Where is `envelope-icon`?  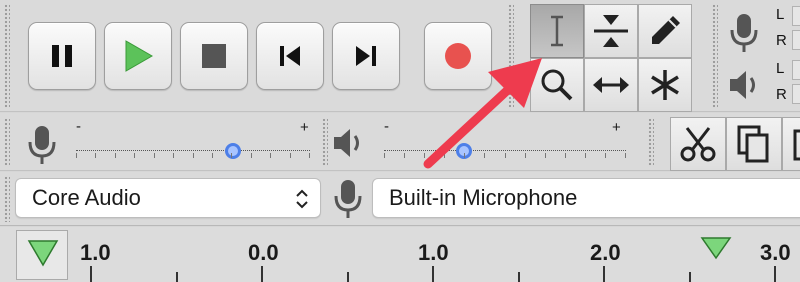 envelope-icon is located at coordinates (611, 31).